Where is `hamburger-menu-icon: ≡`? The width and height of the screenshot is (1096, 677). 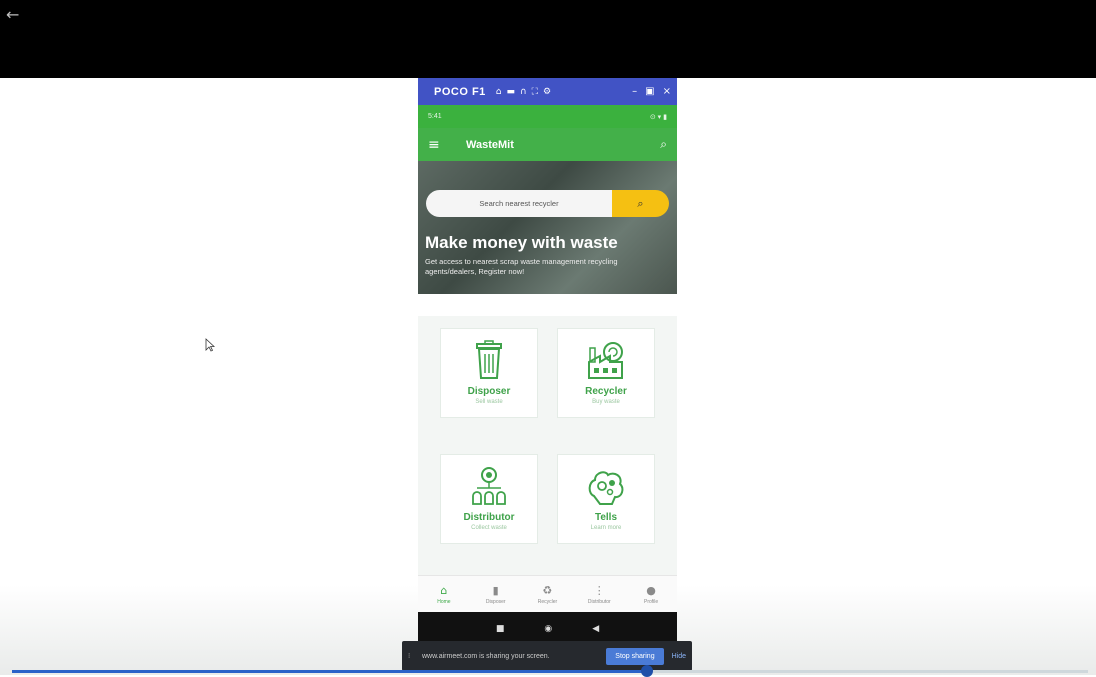 hamburger-menu-icon: ≡ is located at coordinates (438, 145).